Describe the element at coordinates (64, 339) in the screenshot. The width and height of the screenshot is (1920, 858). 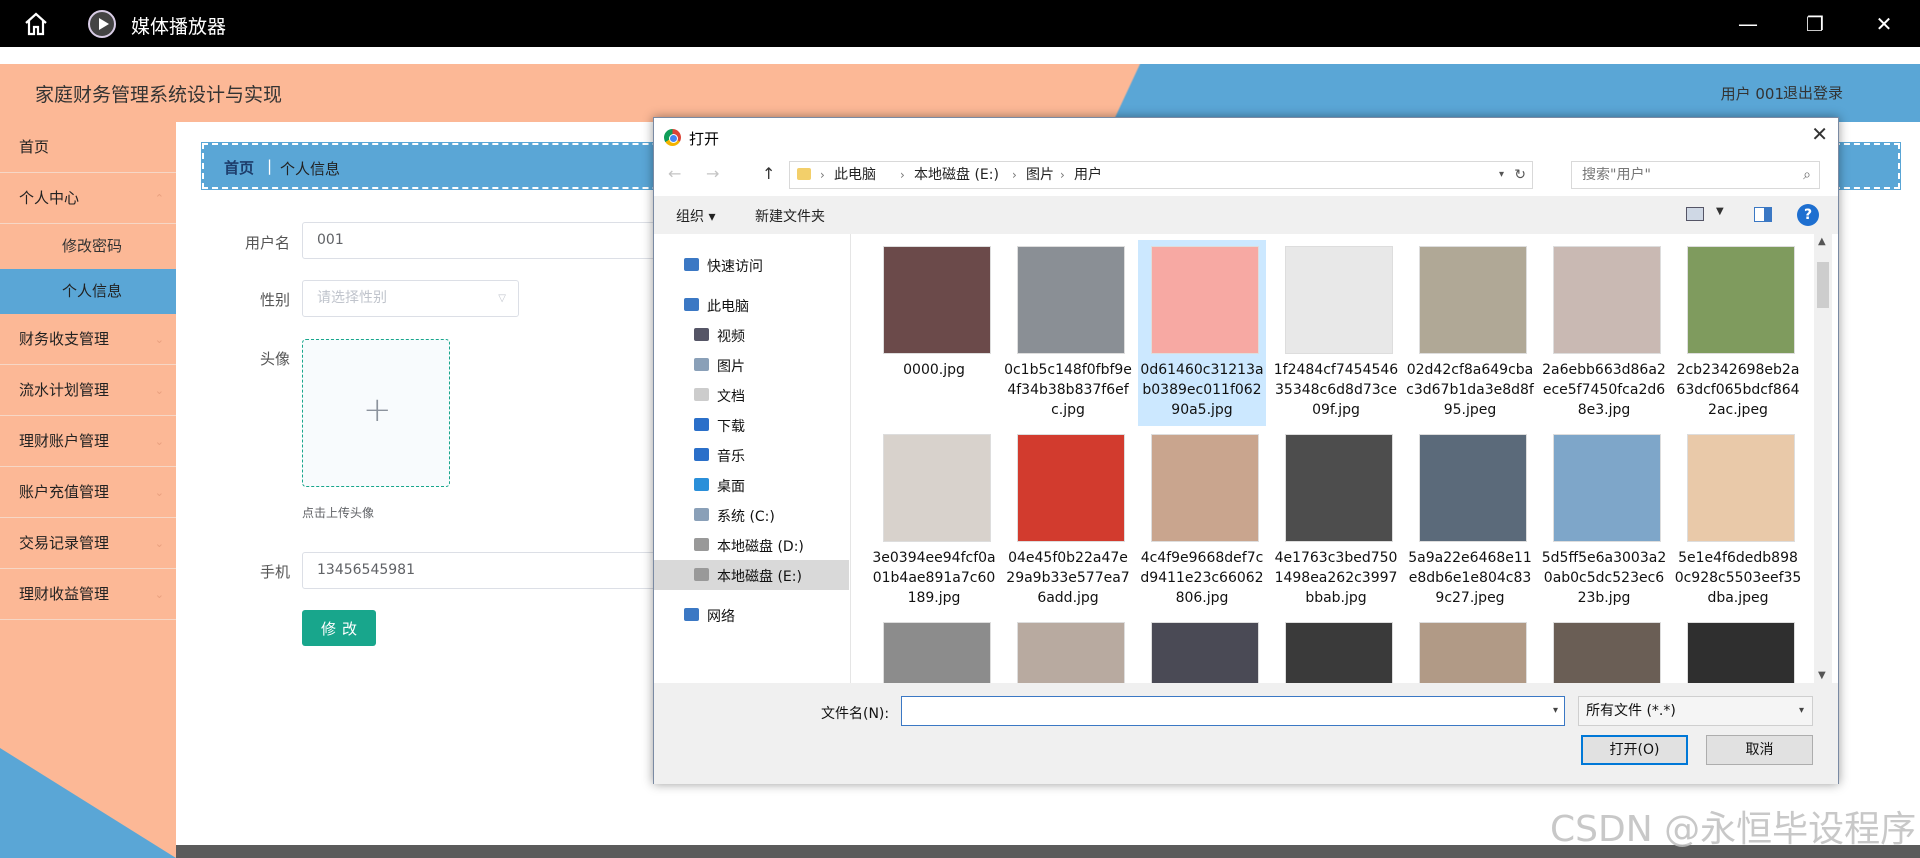
I see `sidebar-item-label: 财务收支管理` at that location.